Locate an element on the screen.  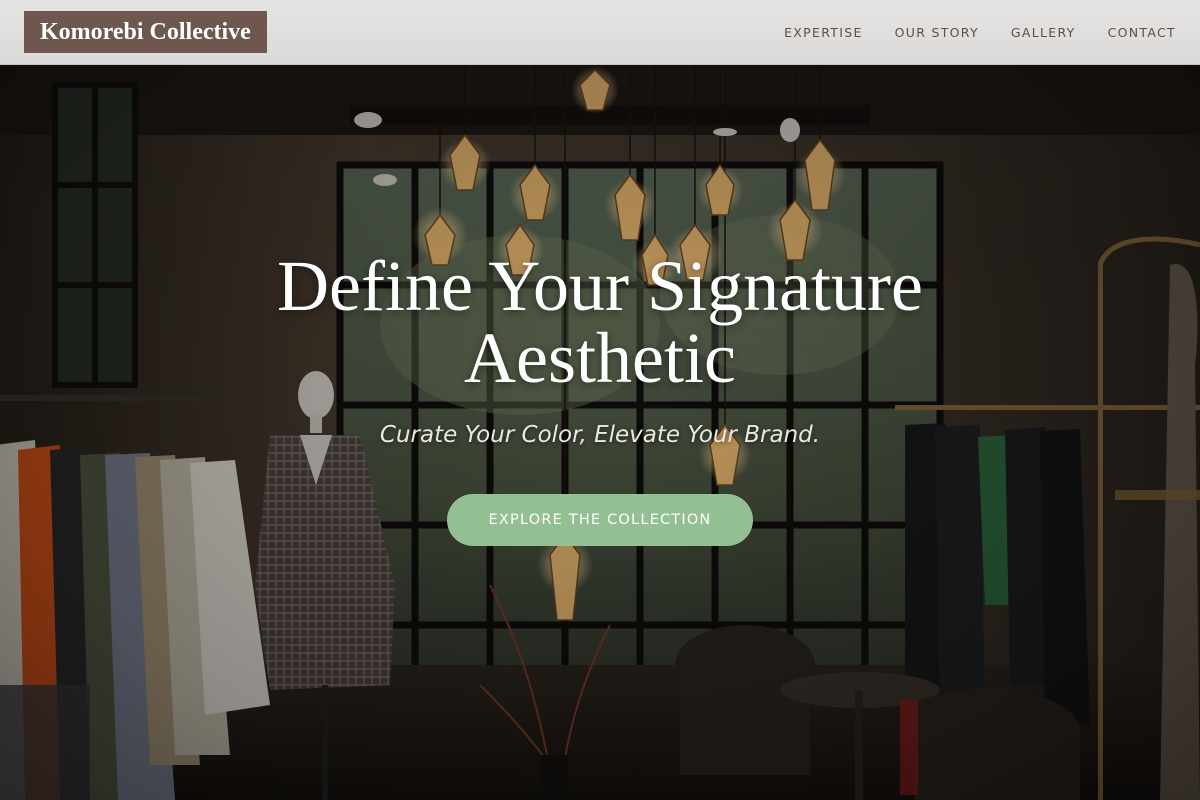
nav-link-our-story: OUR STORY is located at coordinates (937, 32).